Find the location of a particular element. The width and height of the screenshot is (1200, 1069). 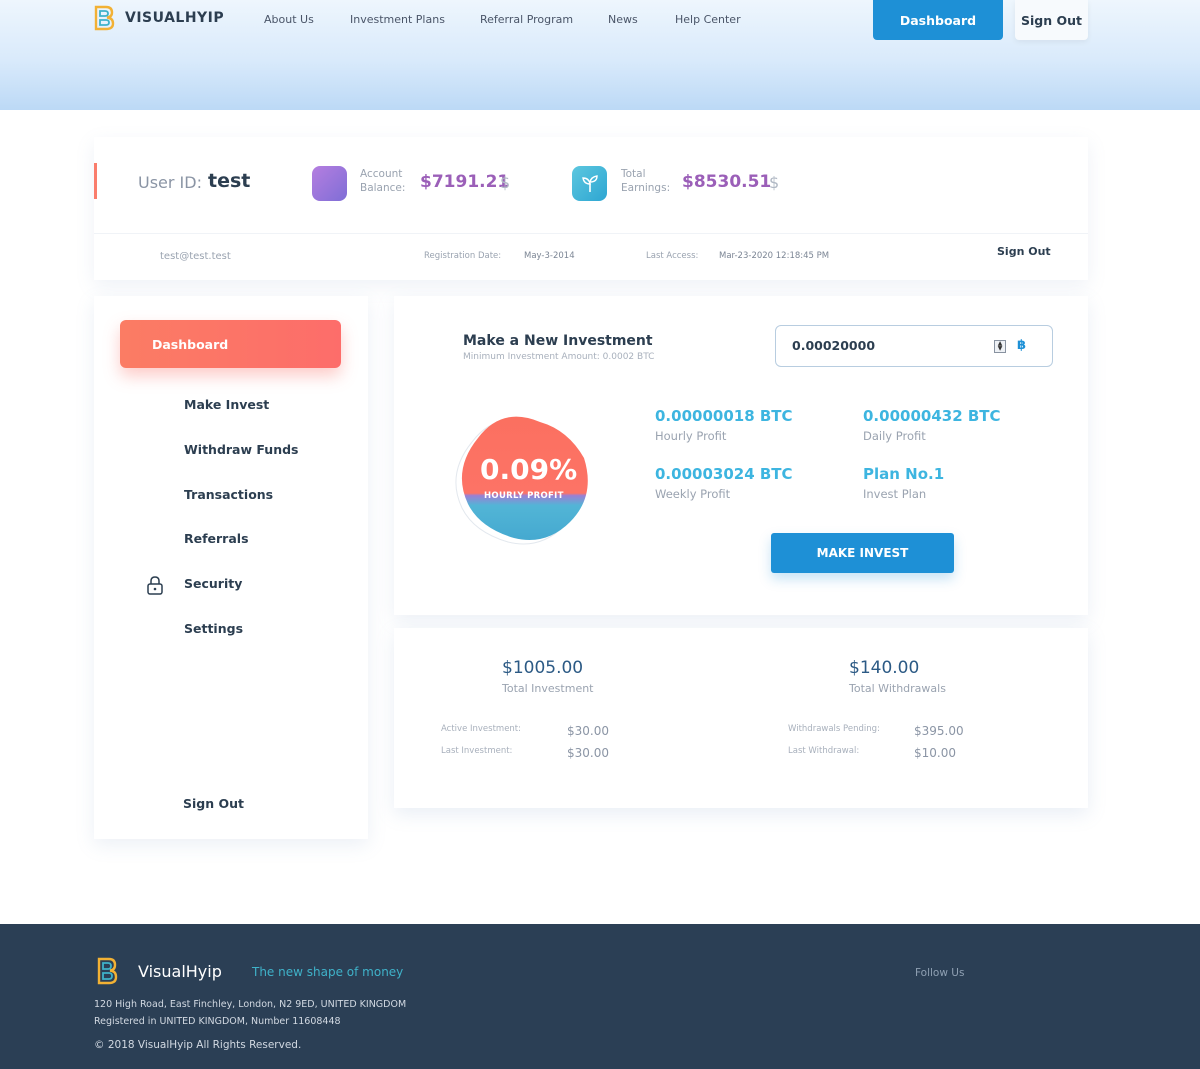

hourly-rate: 0.09% is located at coordinates (529, 469).